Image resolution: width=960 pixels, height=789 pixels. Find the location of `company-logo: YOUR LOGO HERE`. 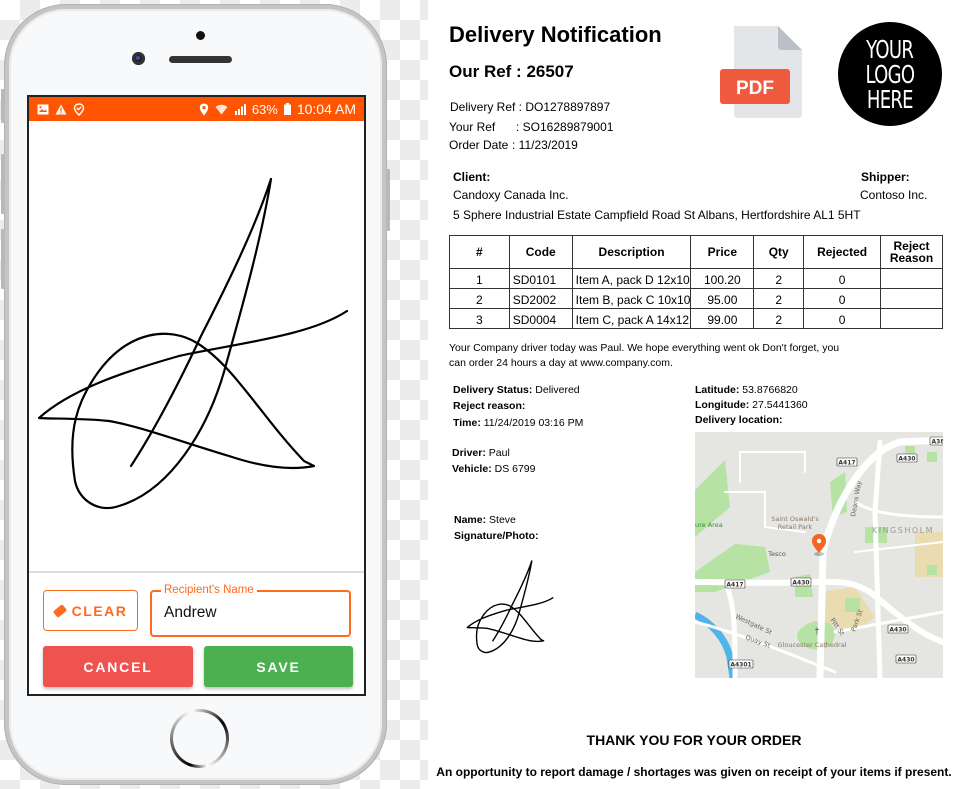

company-logo: YOUR LOGO HERE is located at coordinates (890, 74).